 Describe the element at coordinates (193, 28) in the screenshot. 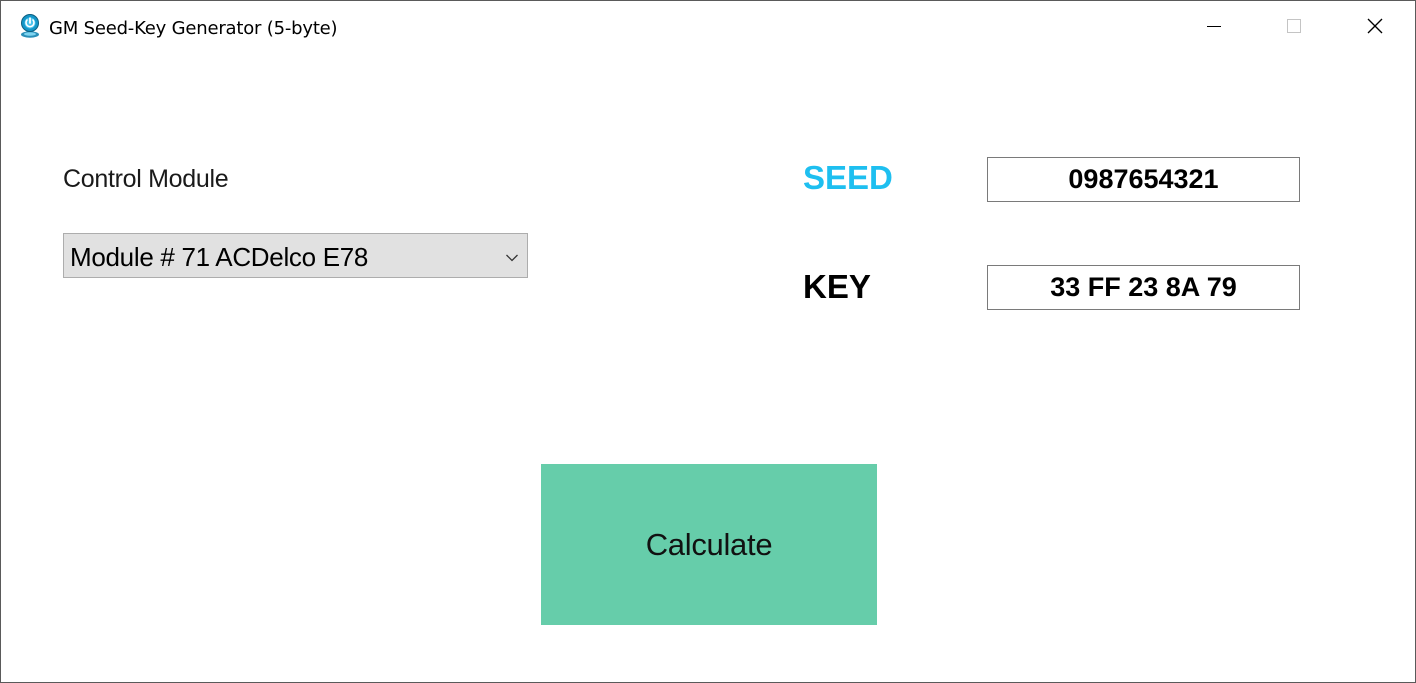

I see `window-title: GM Seed-Key Generator (5-byte)` at that location.